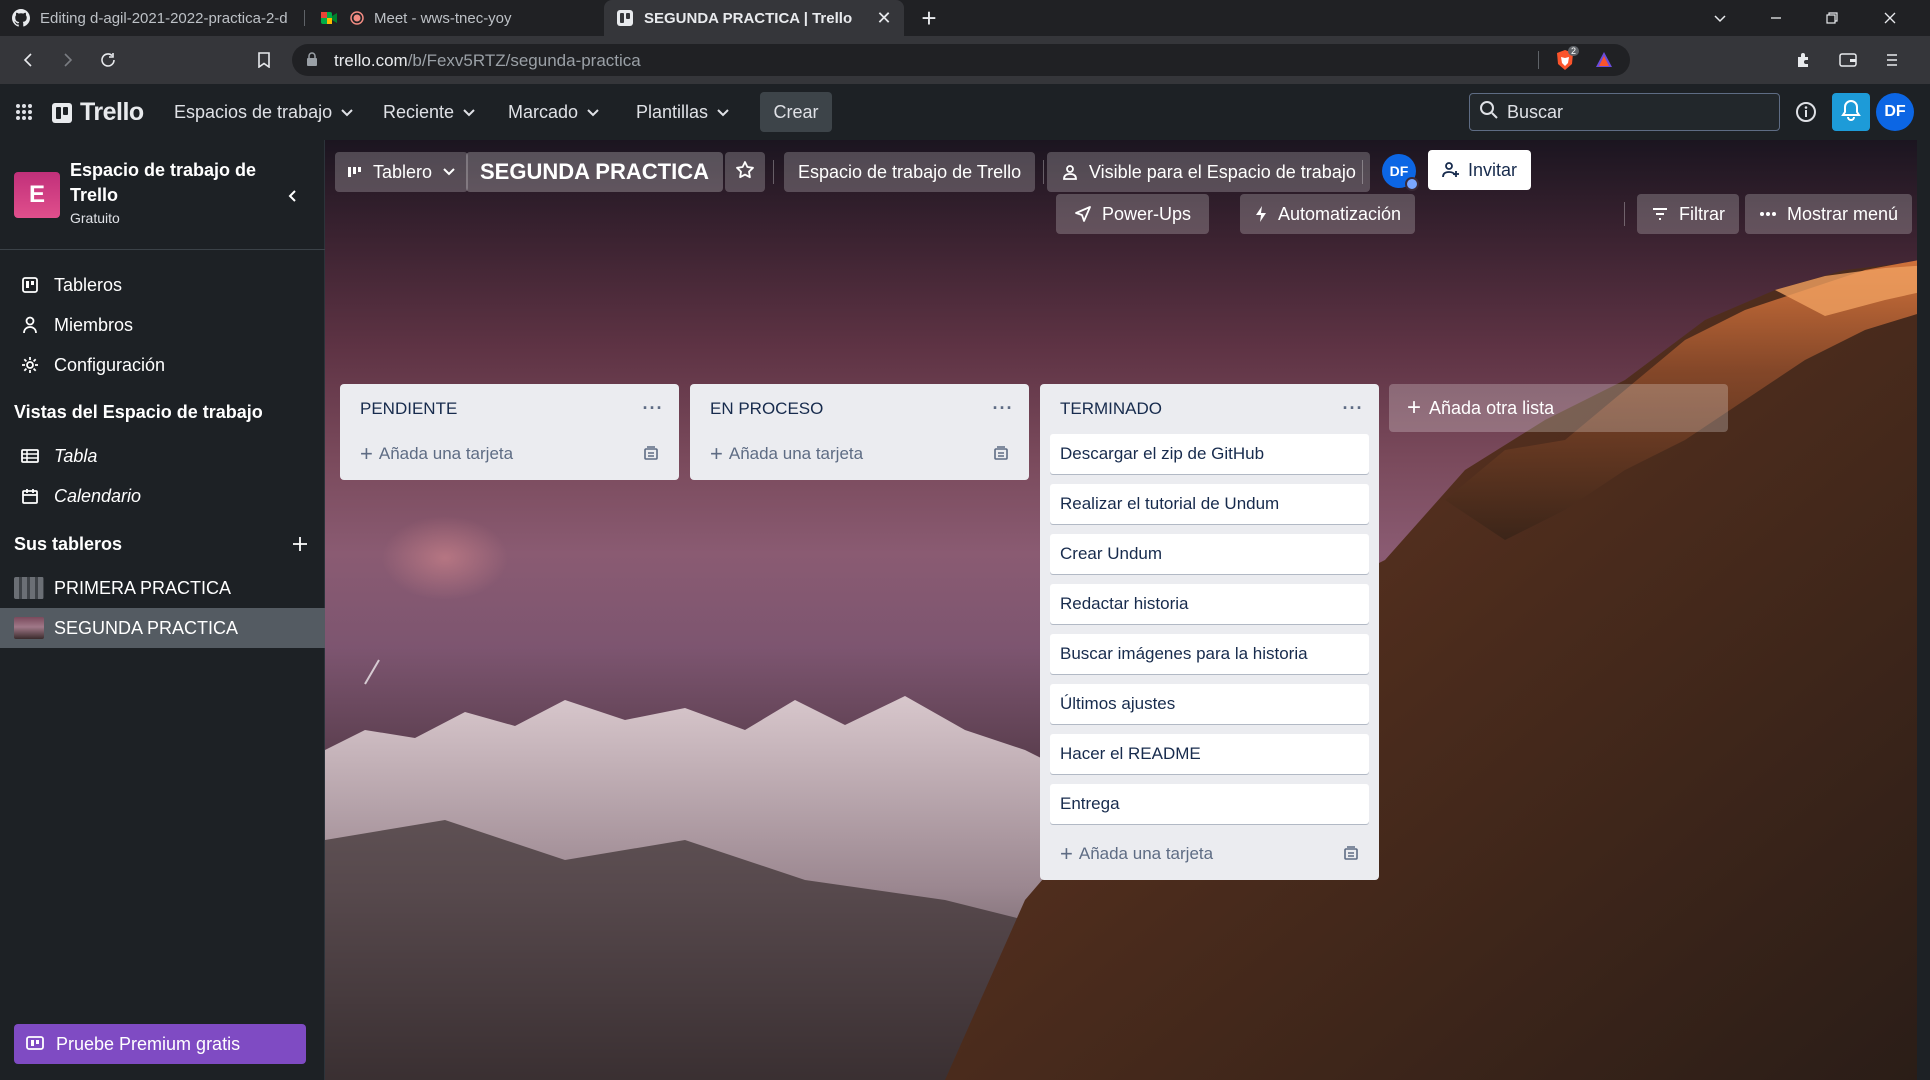 This screenshot has width=1930, height=1080. I want to click on address-bar: trello.com/b/Fexv5RTZ/segunda-practica 2, so click(961, 60).